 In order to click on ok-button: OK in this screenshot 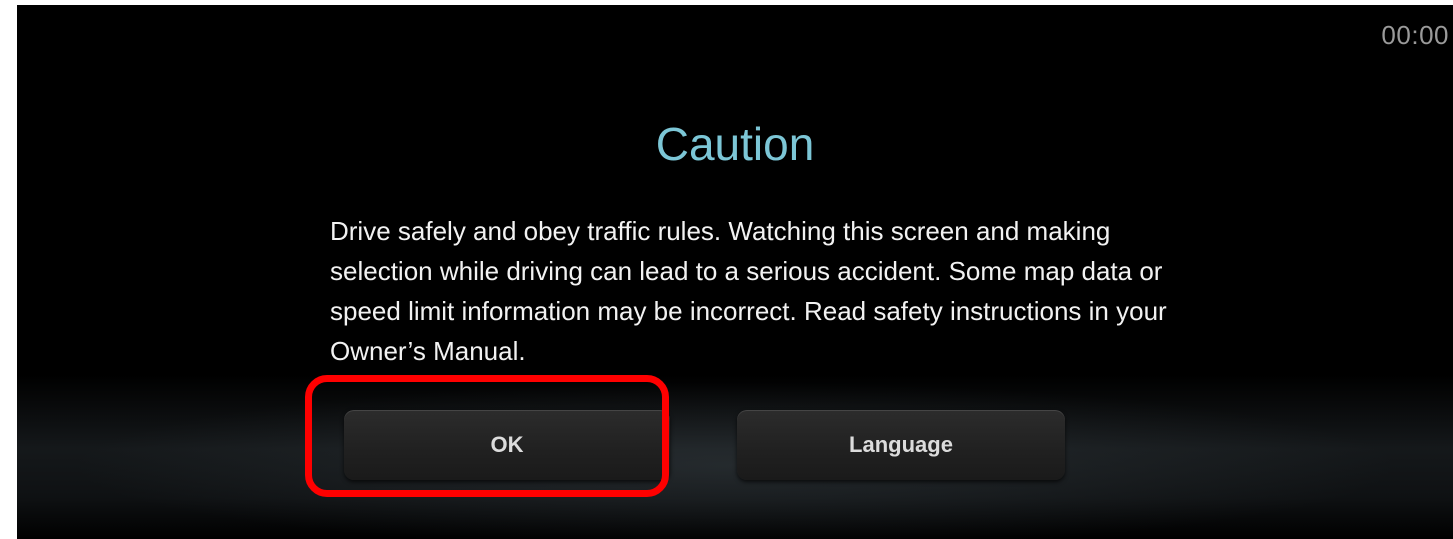, I will do `click(507, 445)`.